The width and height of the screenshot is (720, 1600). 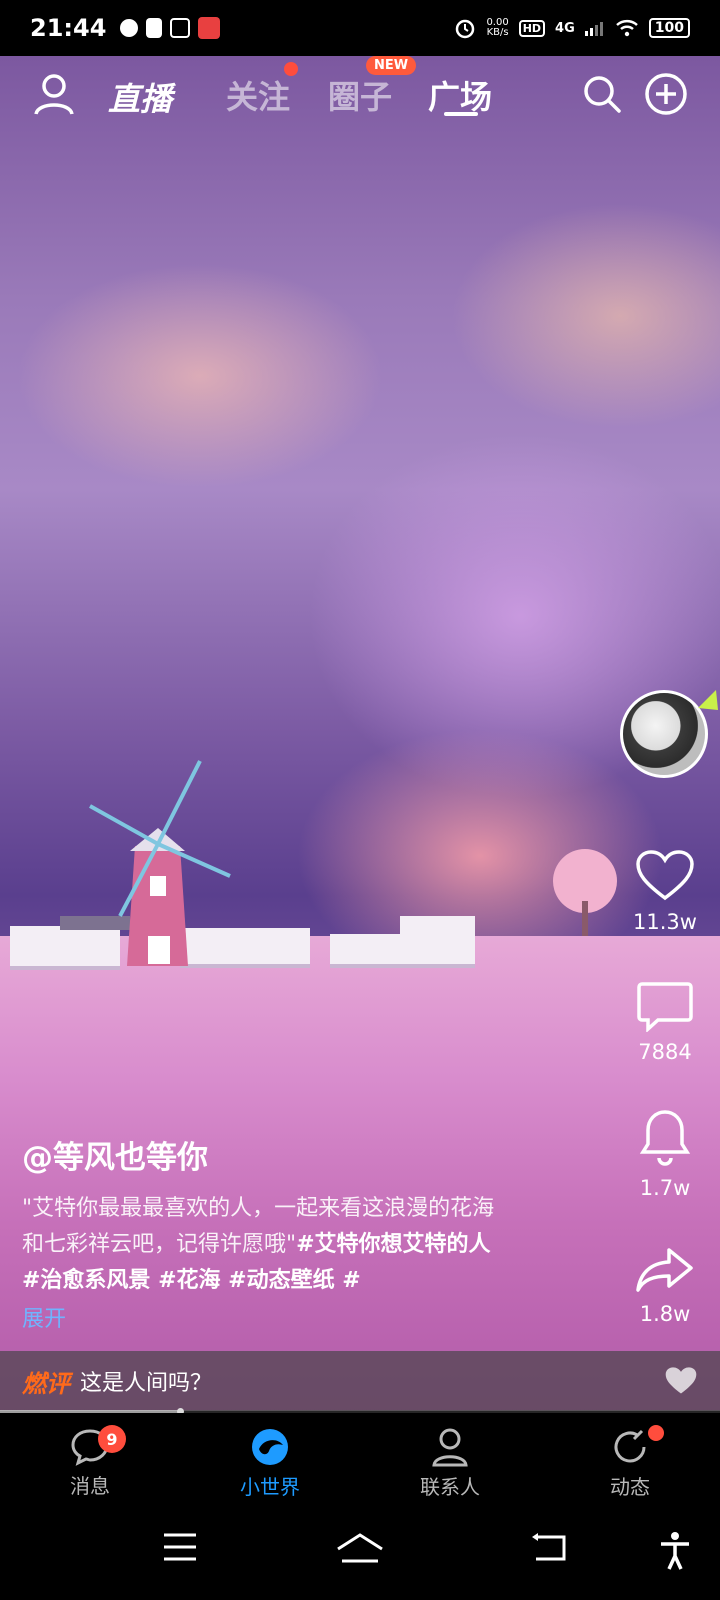 I want to click on home-icon, so click(x=360, y=1549).